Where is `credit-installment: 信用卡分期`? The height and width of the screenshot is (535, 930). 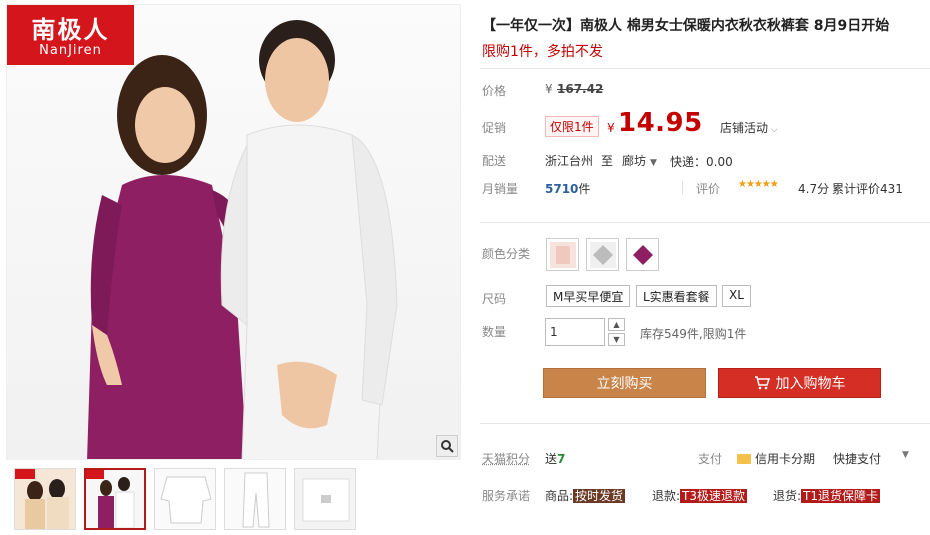 credit-installment: 信用卡分期 is located at coordinates (776, 458).